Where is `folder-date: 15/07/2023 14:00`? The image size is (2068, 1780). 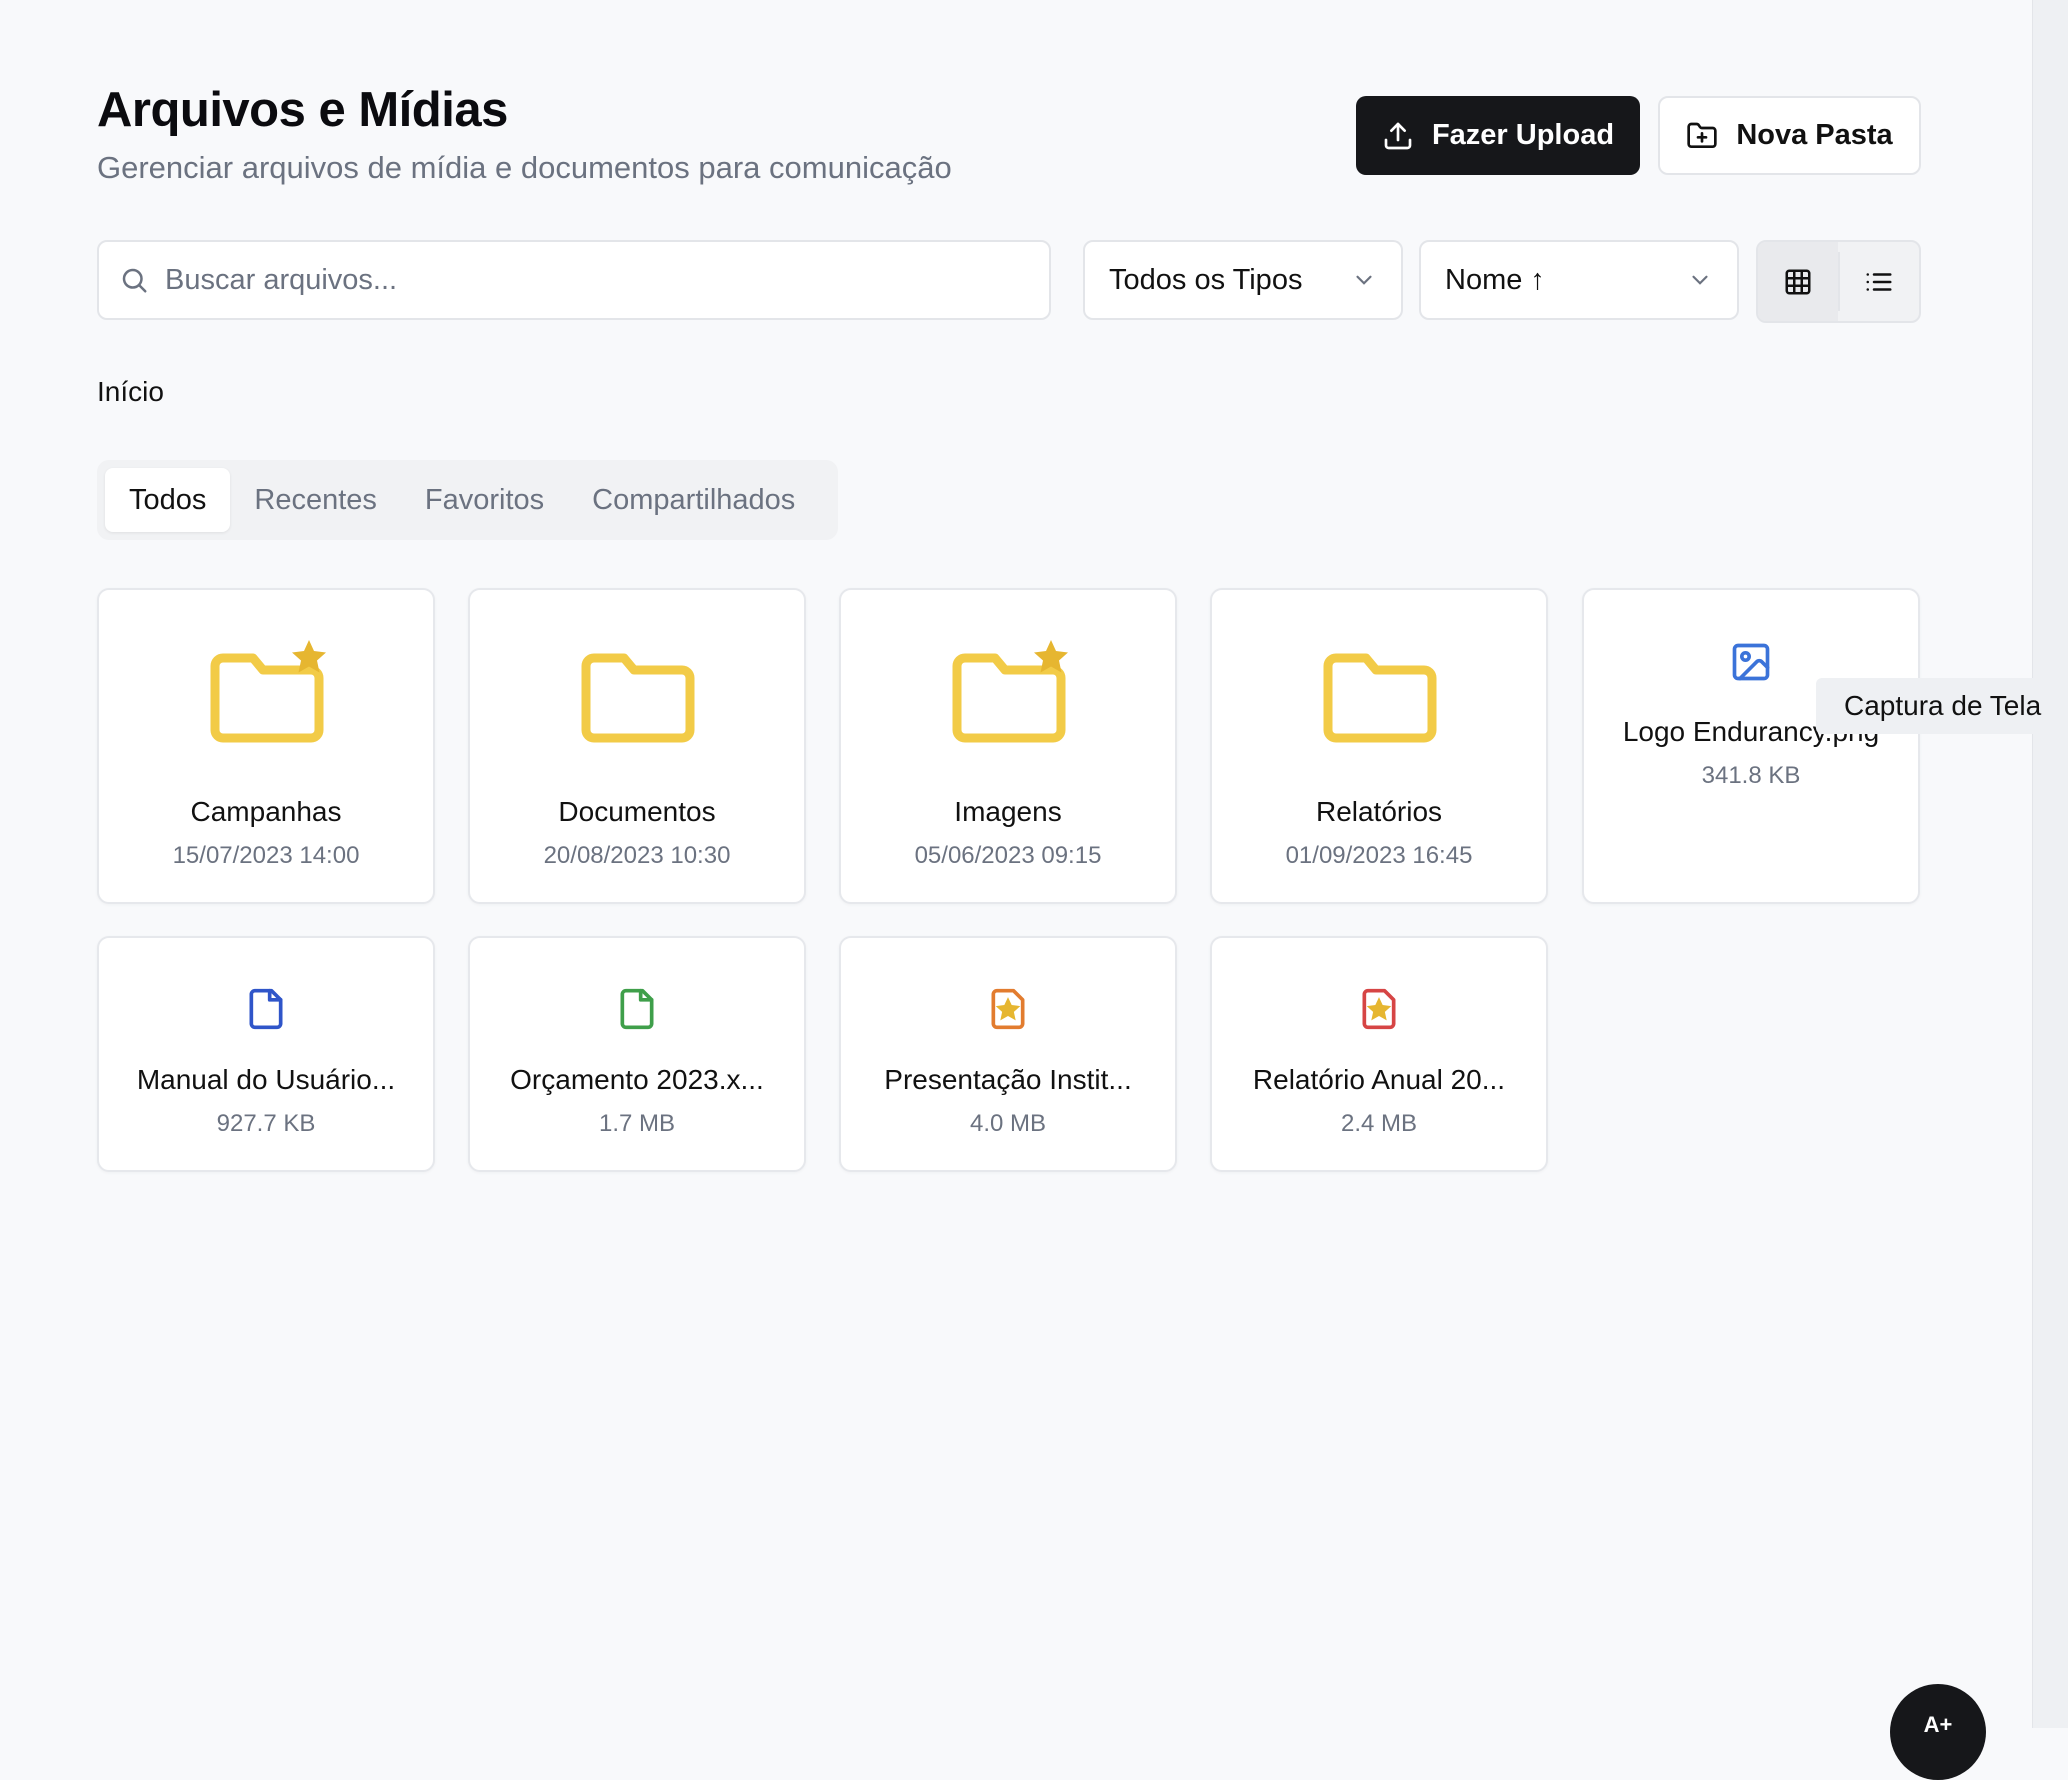 folder-date: 15/07/2023 14:00 is located at coordinates (266, 855).